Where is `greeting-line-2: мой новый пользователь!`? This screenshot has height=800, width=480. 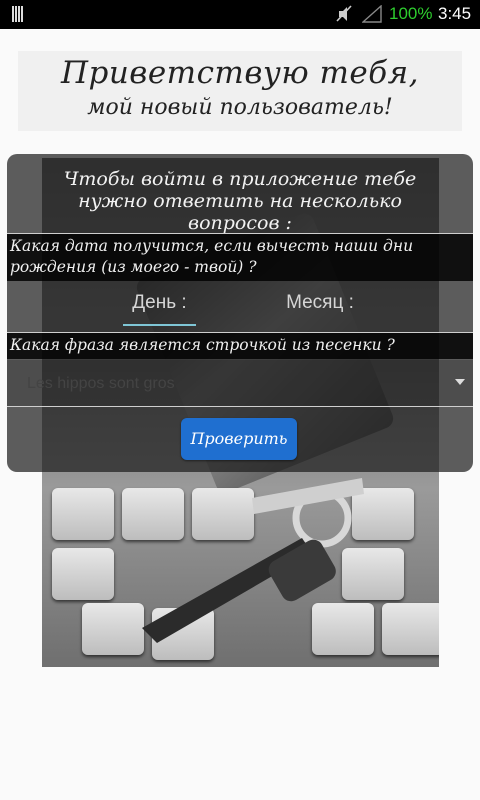 greeting-line-2: мой новый пользователь! is located at coordinates (240, 107).